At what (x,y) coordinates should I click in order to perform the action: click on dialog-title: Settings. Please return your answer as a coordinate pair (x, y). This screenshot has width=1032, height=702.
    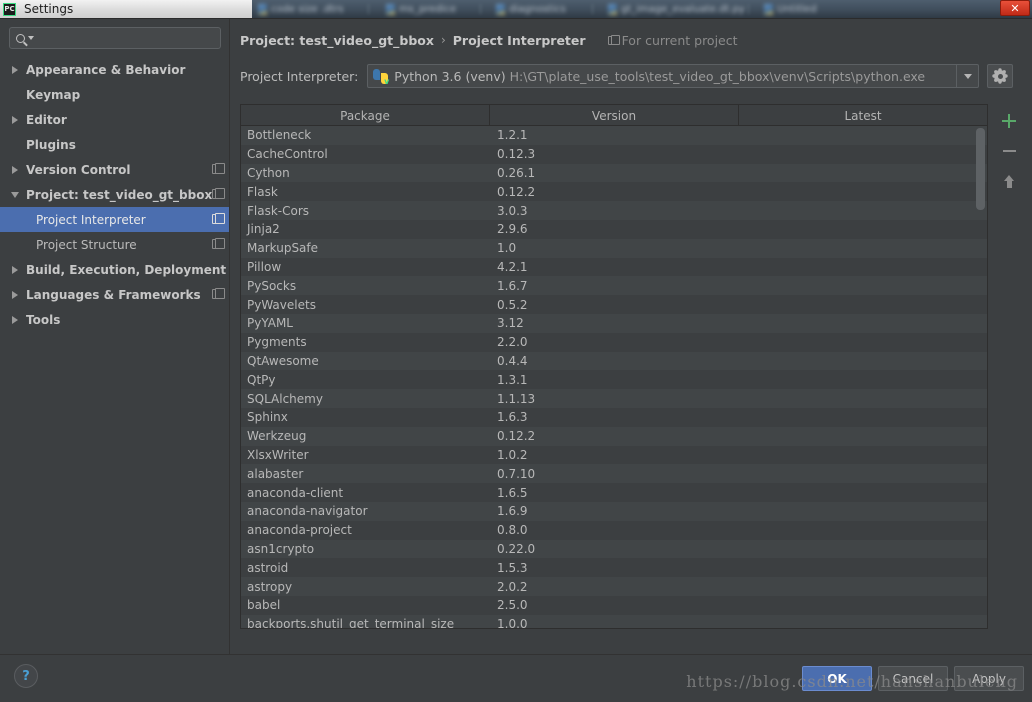
    Looking at the image, I should click on (49, 9).